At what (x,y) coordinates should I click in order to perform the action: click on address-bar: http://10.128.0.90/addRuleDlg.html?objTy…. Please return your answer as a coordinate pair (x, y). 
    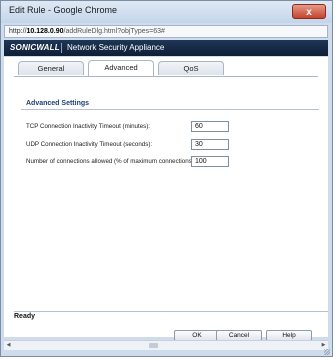
    Looking at the image, I should click on (166, 31).